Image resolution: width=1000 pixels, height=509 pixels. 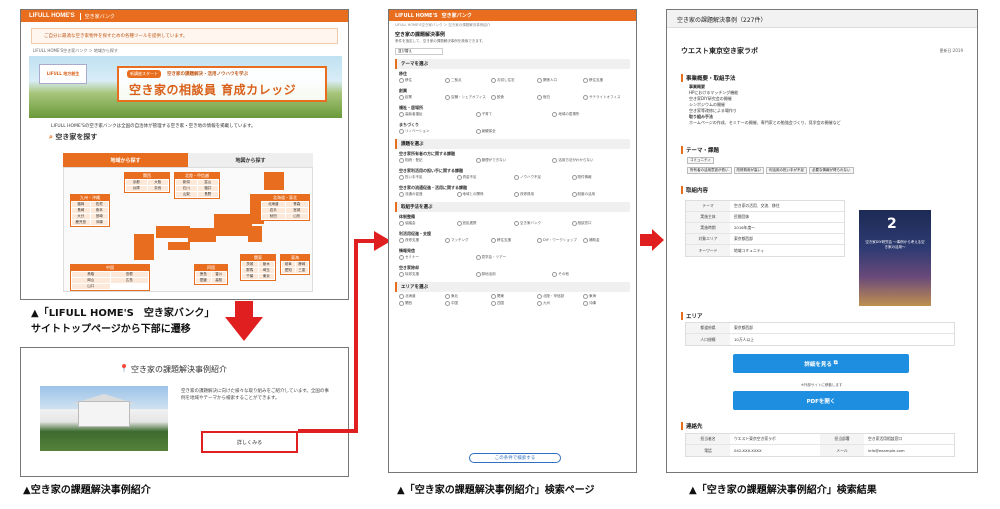 I want to click on filter-checkbox: セミナー, so click(x=436, y=257).